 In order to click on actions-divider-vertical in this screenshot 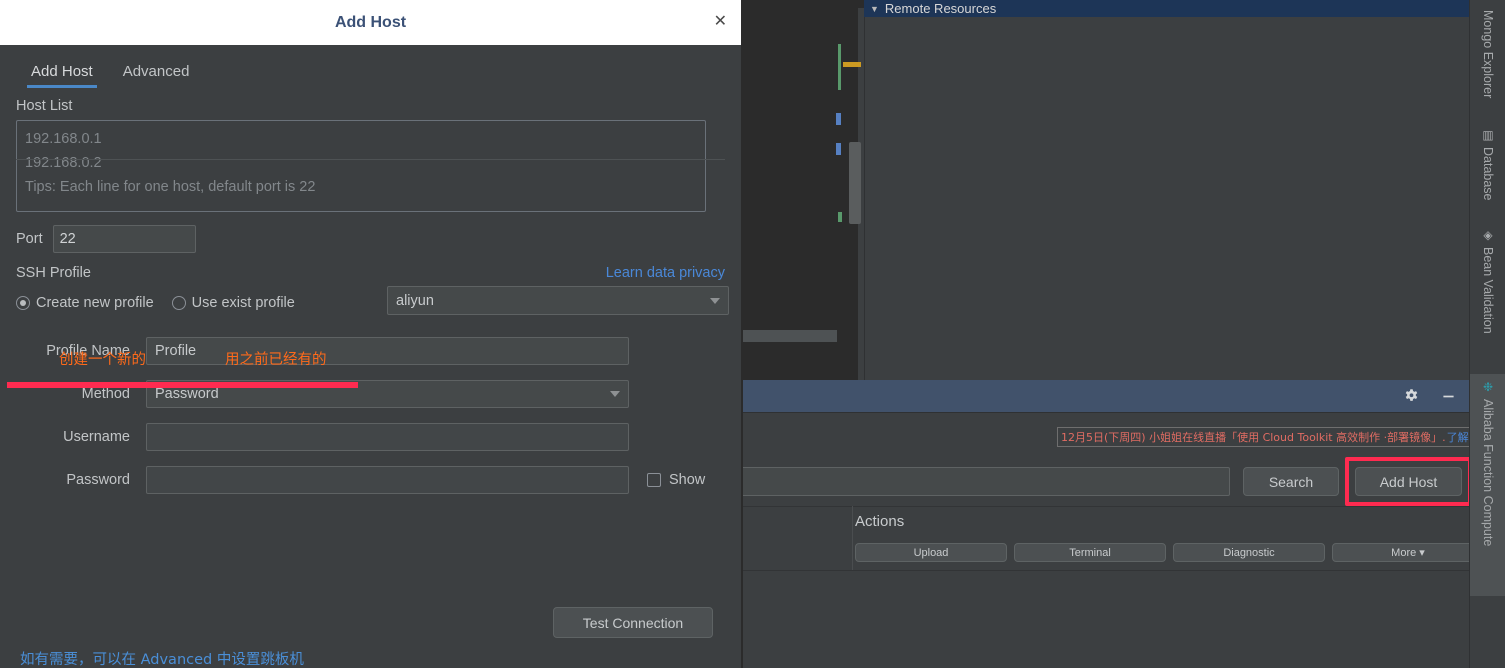, I will do `click(852, 538)`.